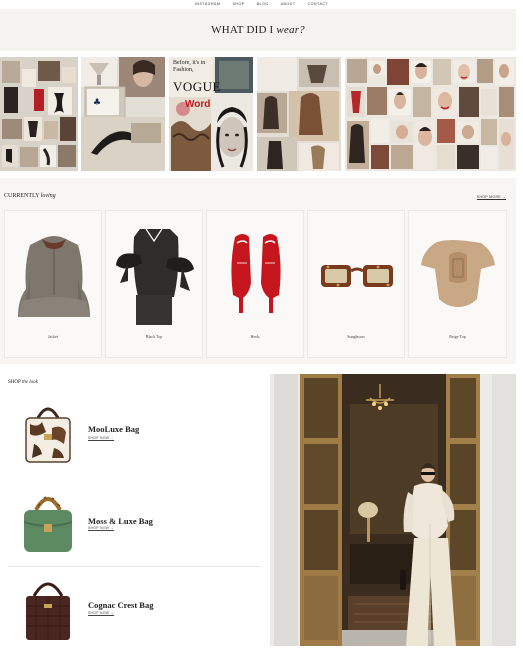 Image resolution: width=523 pixels, height=657 pixels. Describe the element at coordinates (134, 438) in the screenshot. I see `bag-row-mooluxe: MooLuxe Bag SHOP NOW →` at that location.